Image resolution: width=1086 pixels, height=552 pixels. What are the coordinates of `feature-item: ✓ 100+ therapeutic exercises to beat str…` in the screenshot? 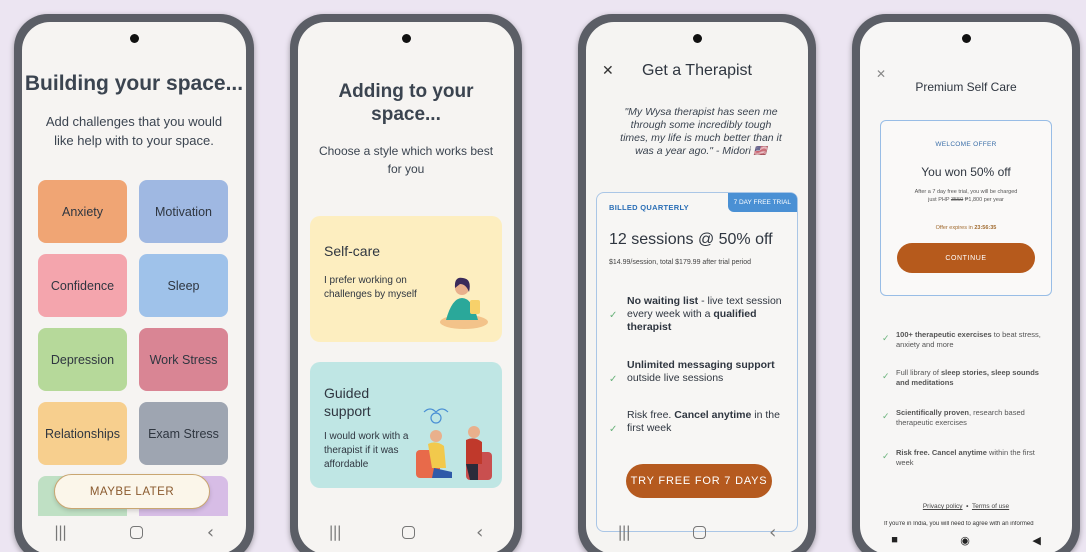 It's located at (967, 340).